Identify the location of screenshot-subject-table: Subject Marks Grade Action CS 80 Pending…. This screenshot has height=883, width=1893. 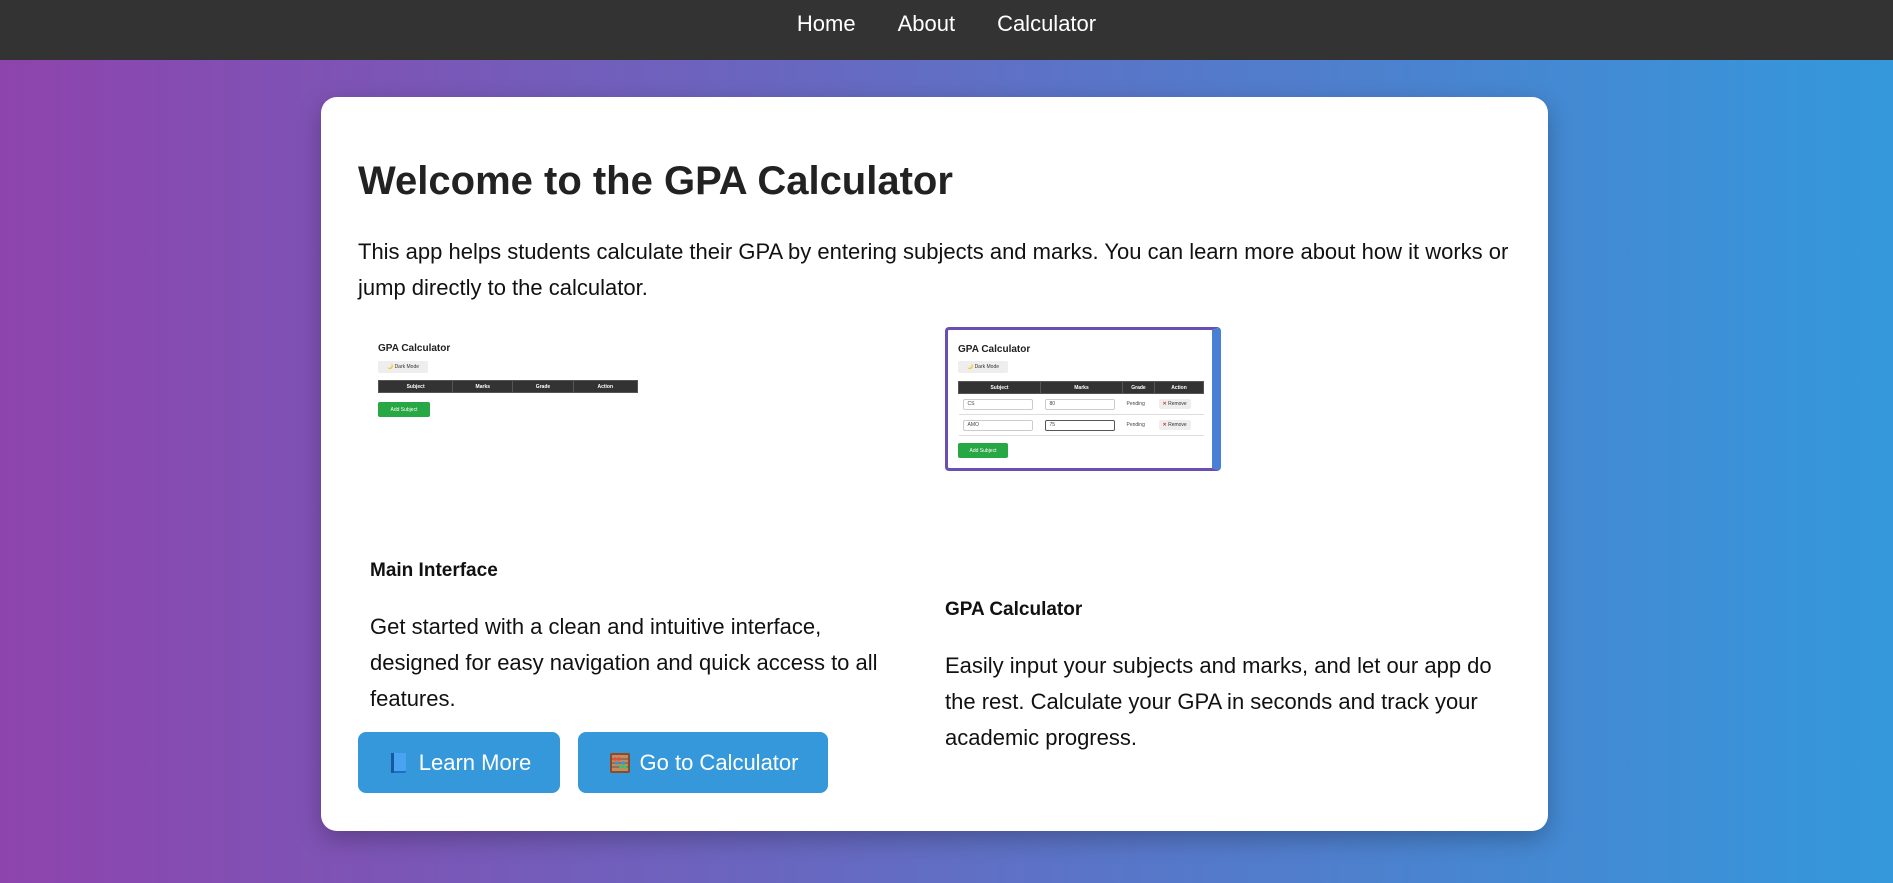
(1081, 408).